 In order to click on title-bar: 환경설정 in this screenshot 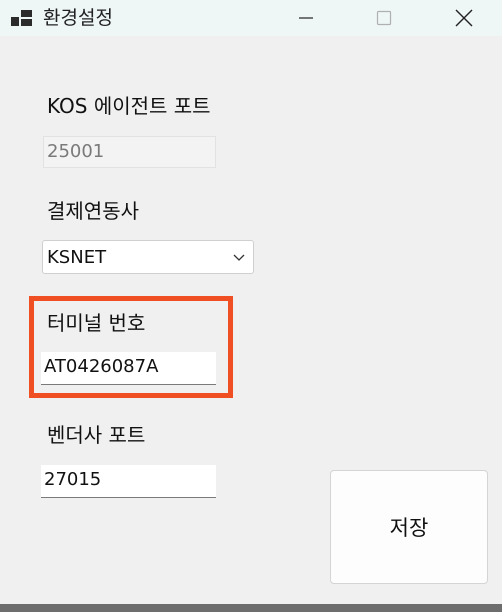, I will do `click(251, 18)`.